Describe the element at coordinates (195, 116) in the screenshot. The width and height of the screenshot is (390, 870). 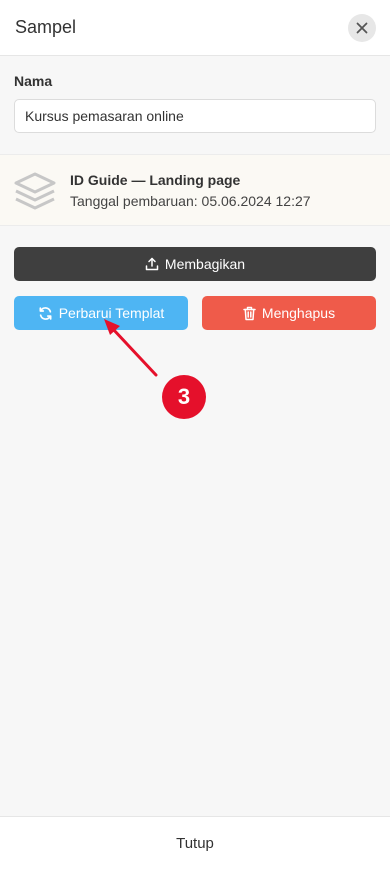
I see `name-input` at that location.